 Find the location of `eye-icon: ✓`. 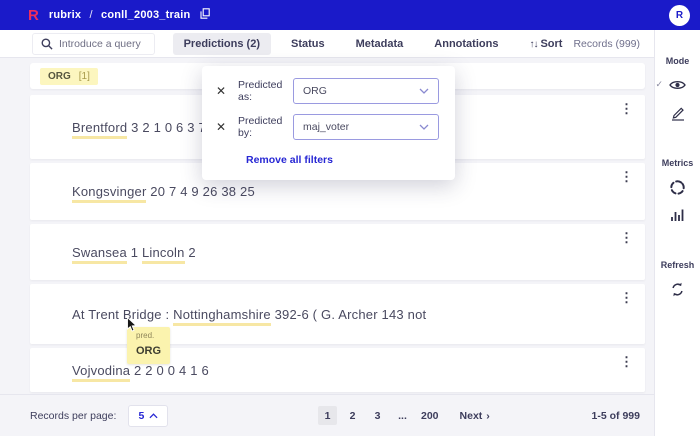

eye-icon: ✓ is located at coordinates (672, 85).